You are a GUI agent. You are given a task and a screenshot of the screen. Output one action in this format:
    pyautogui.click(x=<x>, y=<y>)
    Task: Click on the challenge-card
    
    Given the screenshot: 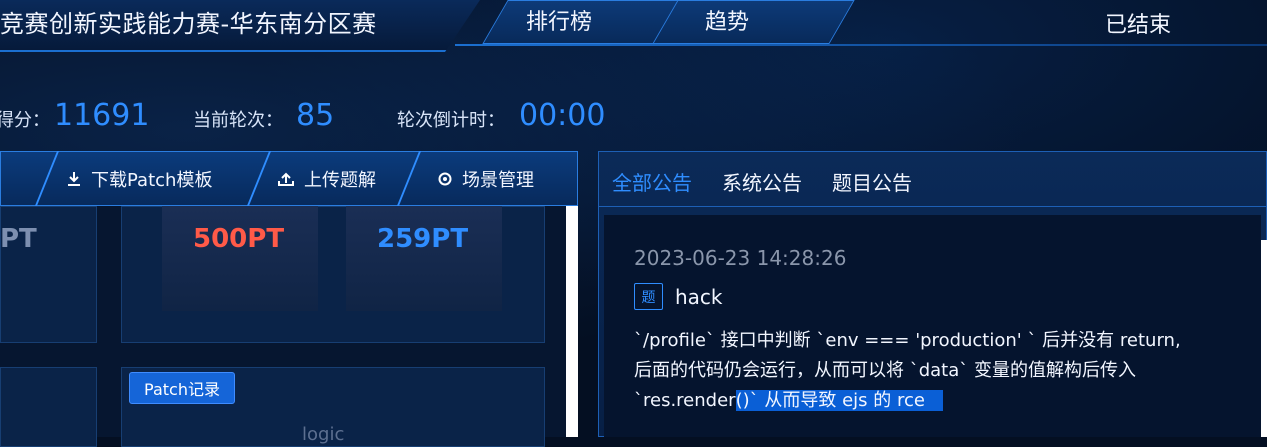 What is the action you would take?
    pyautogui.click(x=48, y=407)
    